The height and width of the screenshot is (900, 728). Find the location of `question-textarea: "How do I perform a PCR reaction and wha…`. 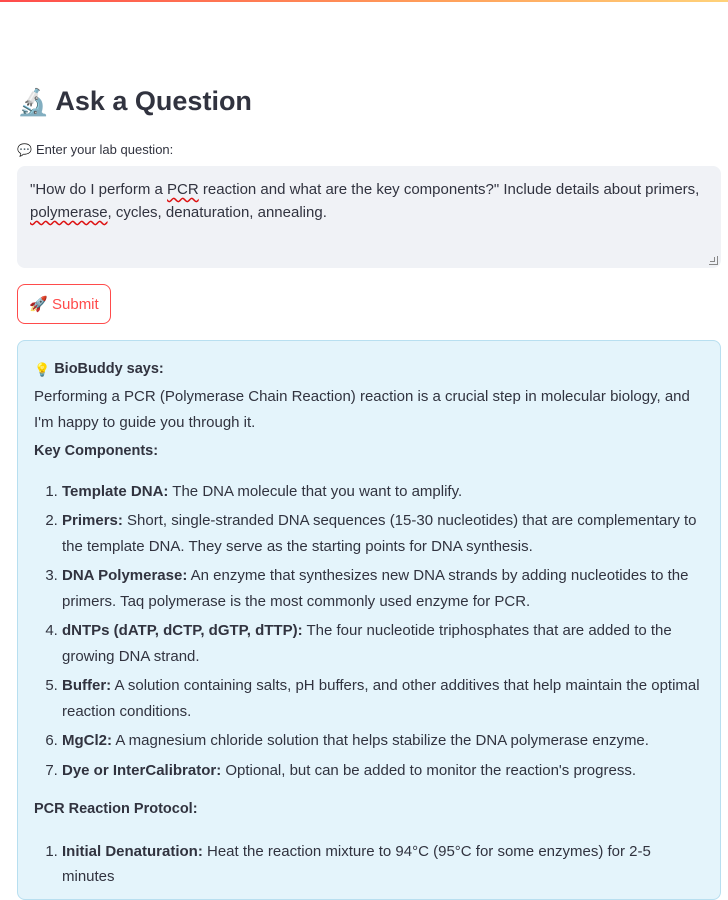

question-textarea: "How do I perform a PCR reaction and wha… is located at coordinates (369, 217).